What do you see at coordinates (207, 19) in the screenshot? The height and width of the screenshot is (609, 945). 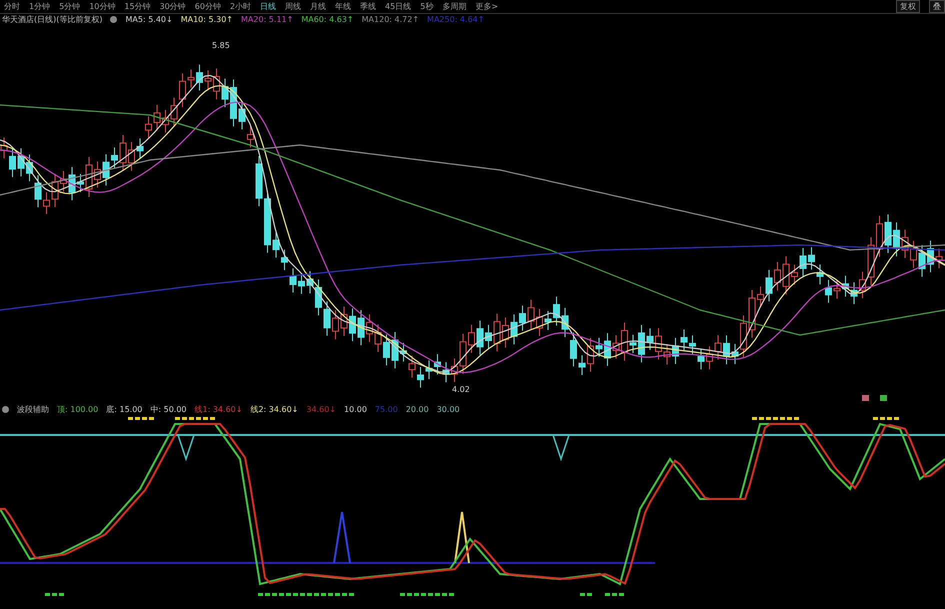 I see `legend-value: MA10: 5.30↑` at bounding box center [207, 19].